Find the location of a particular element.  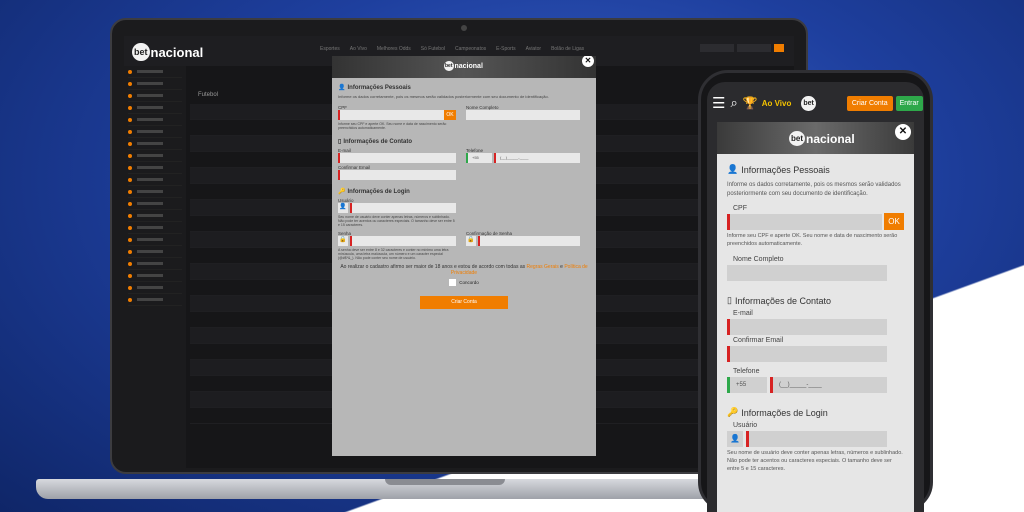

nav-item: Só Futebol is located at coordinates (433, 49).